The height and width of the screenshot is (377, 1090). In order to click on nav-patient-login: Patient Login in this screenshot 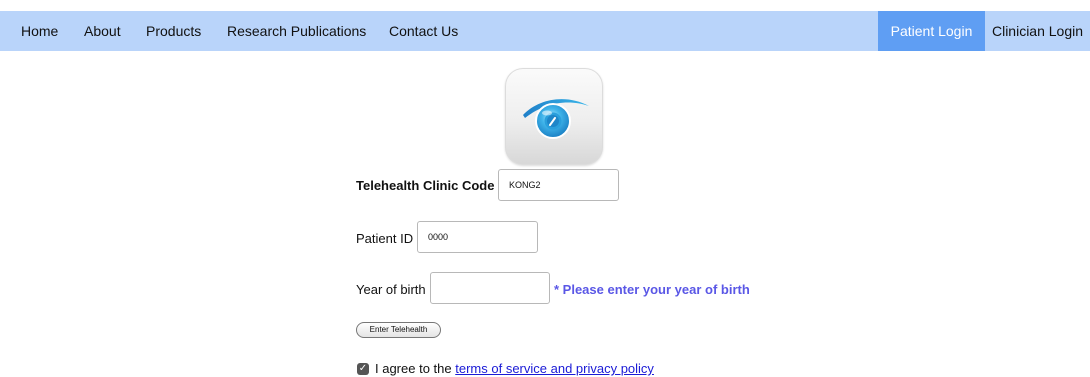, I will do `click(931, 31)`.